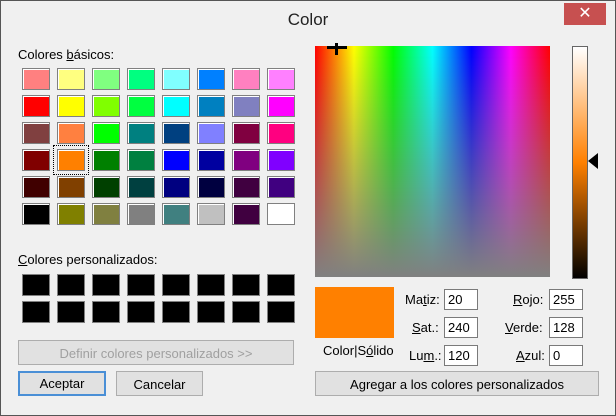 The height and width of the screenshot is (416, 616). I want to click on close-icon: ✕, so click(585, 13).